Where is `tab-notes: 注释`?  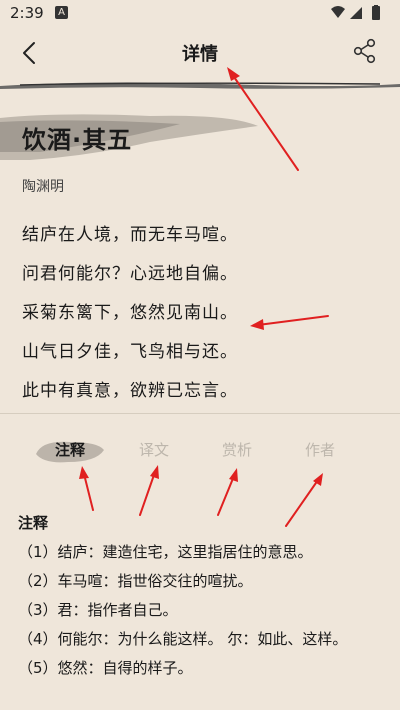
tab-notes: 注释 is located at coordinates (70, 452).